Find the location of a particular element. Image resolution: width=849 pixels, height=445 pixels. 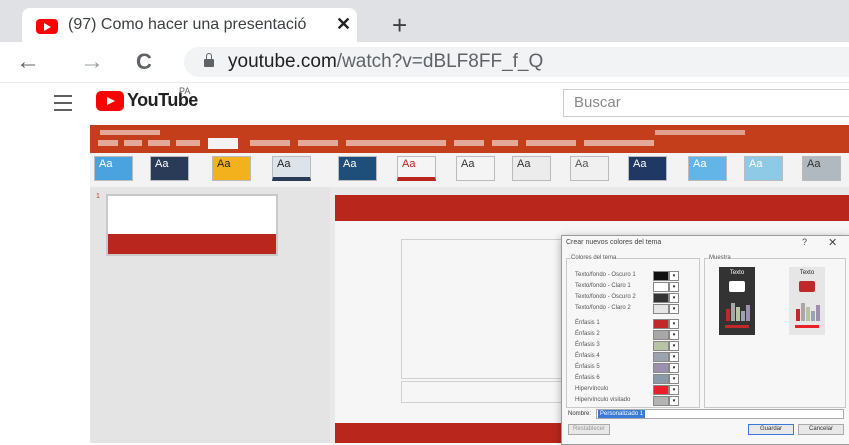

youtube-favicon-icon is located at coordinates (47, 26).